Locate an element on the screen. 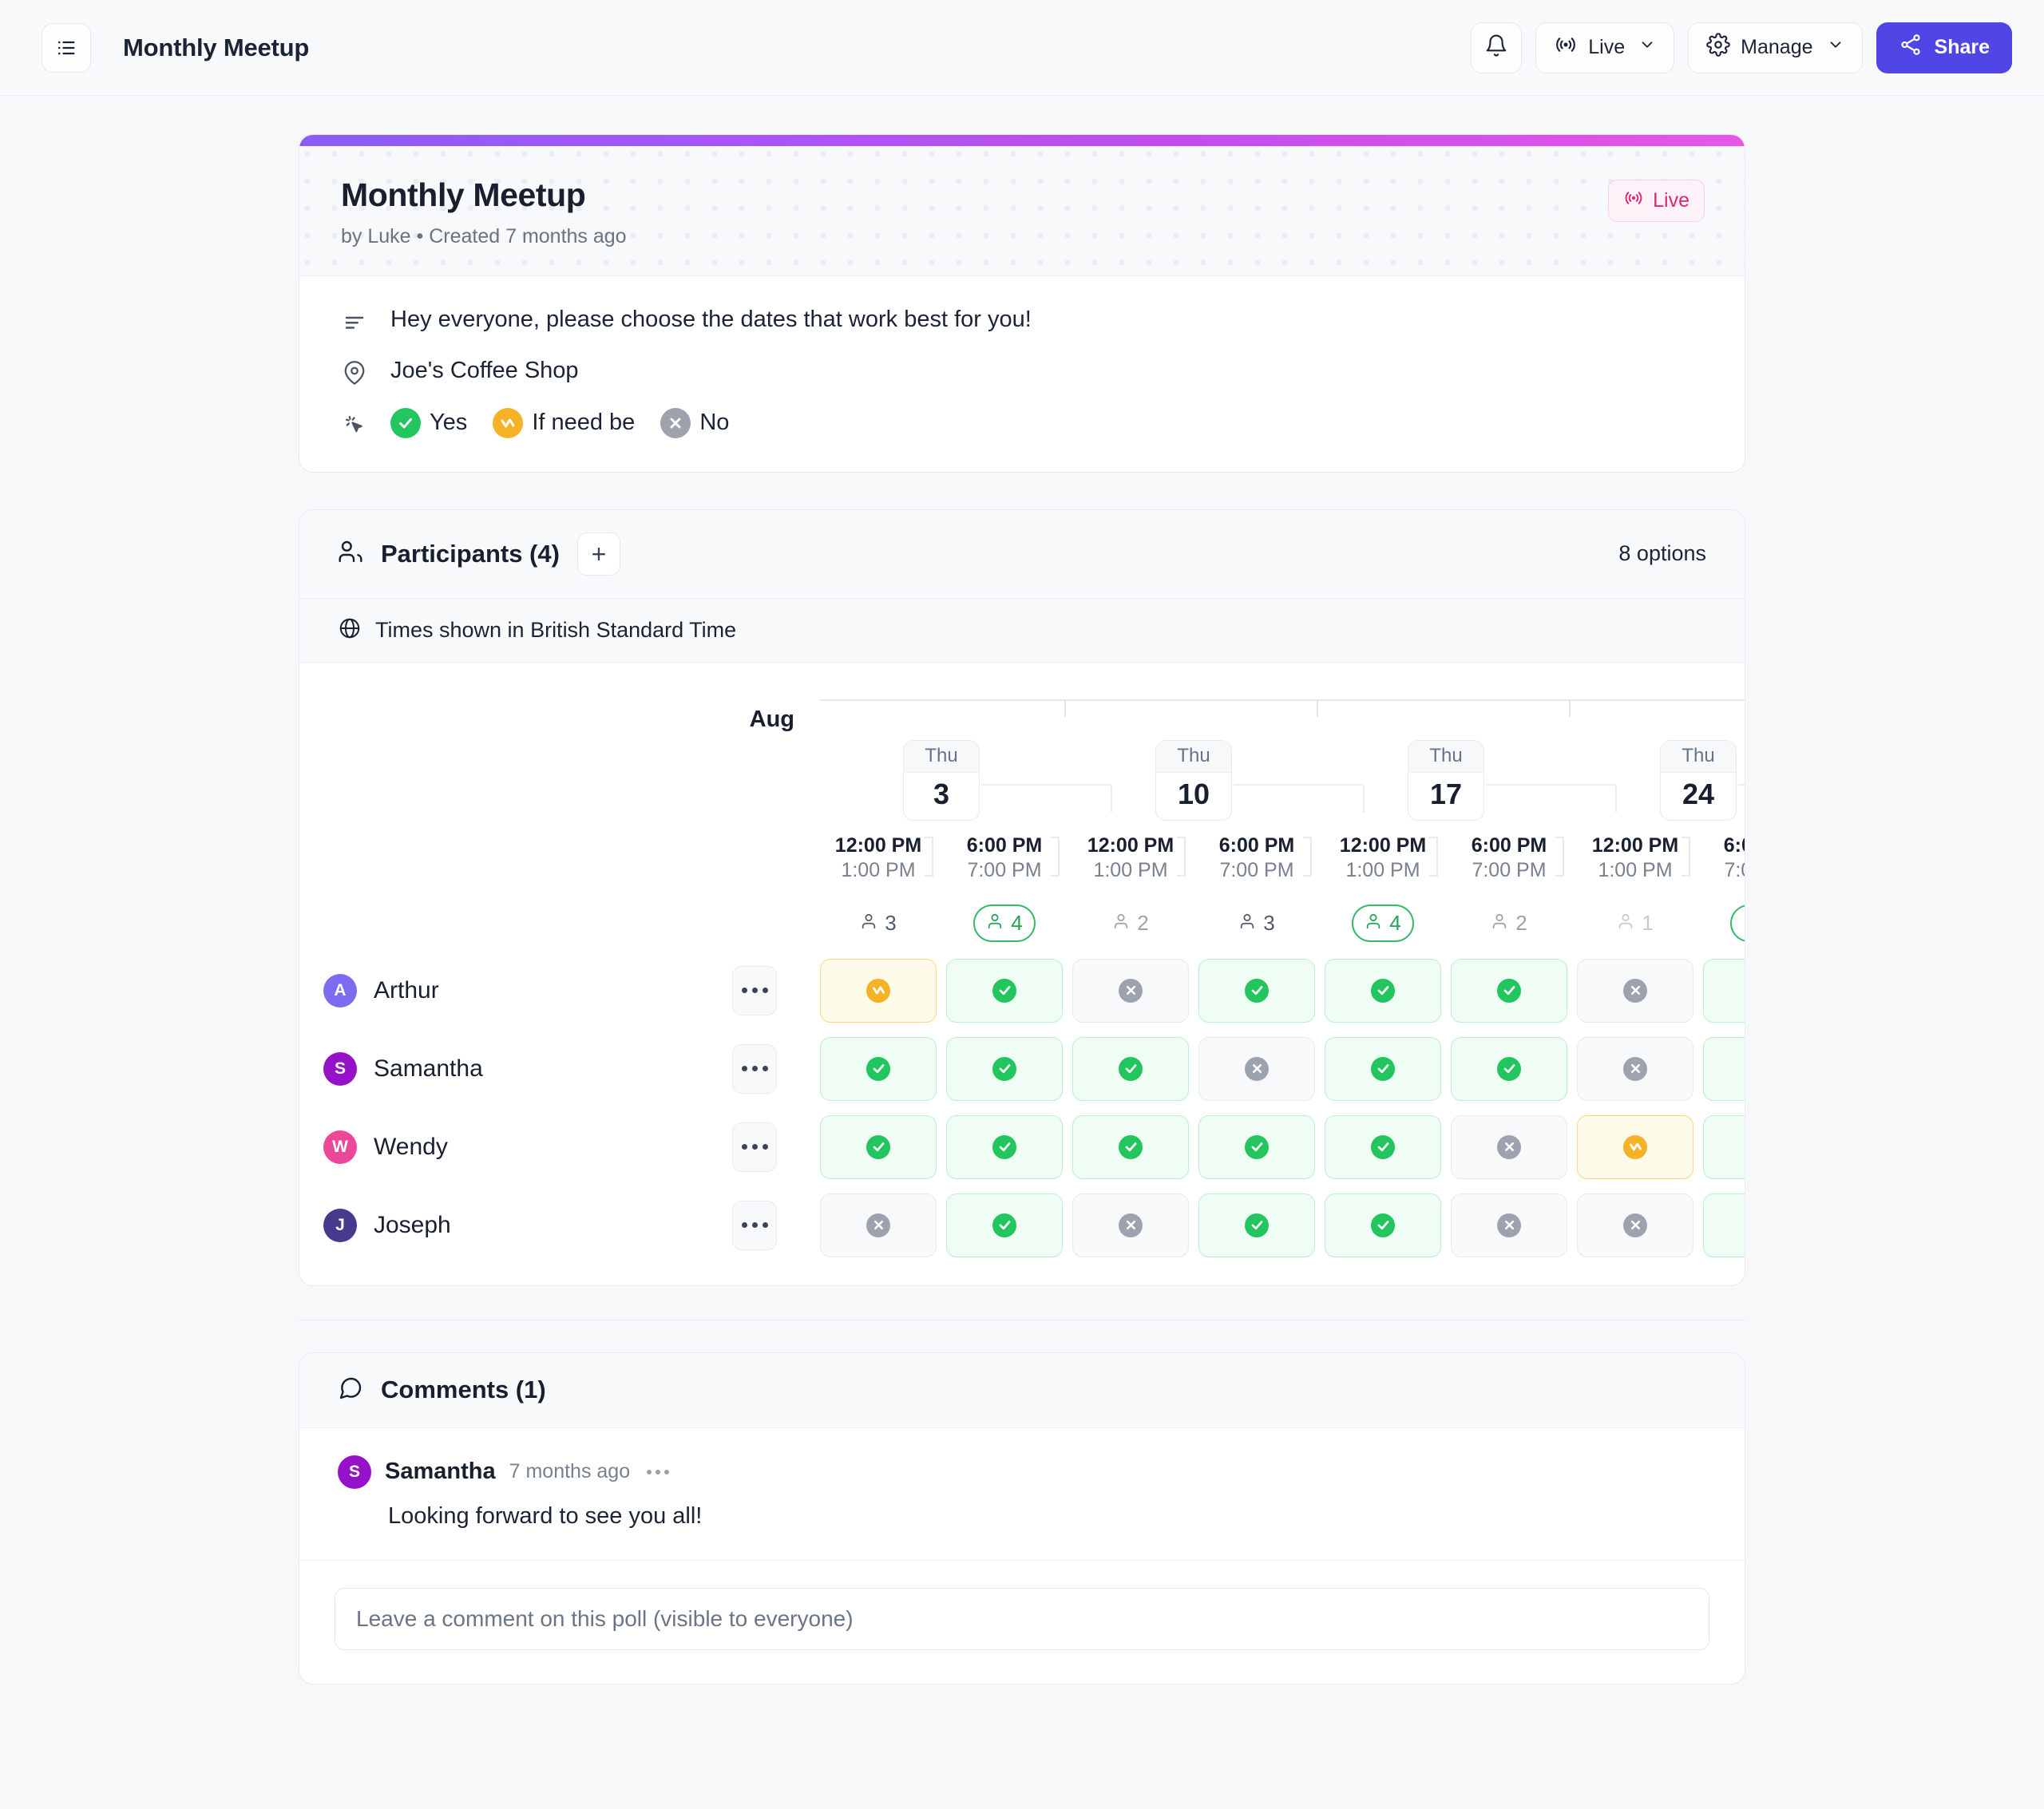 Image resolution: width=2044 pixels, height=1809 pixels. comment-options-button is located at coordinates (658, 1472).